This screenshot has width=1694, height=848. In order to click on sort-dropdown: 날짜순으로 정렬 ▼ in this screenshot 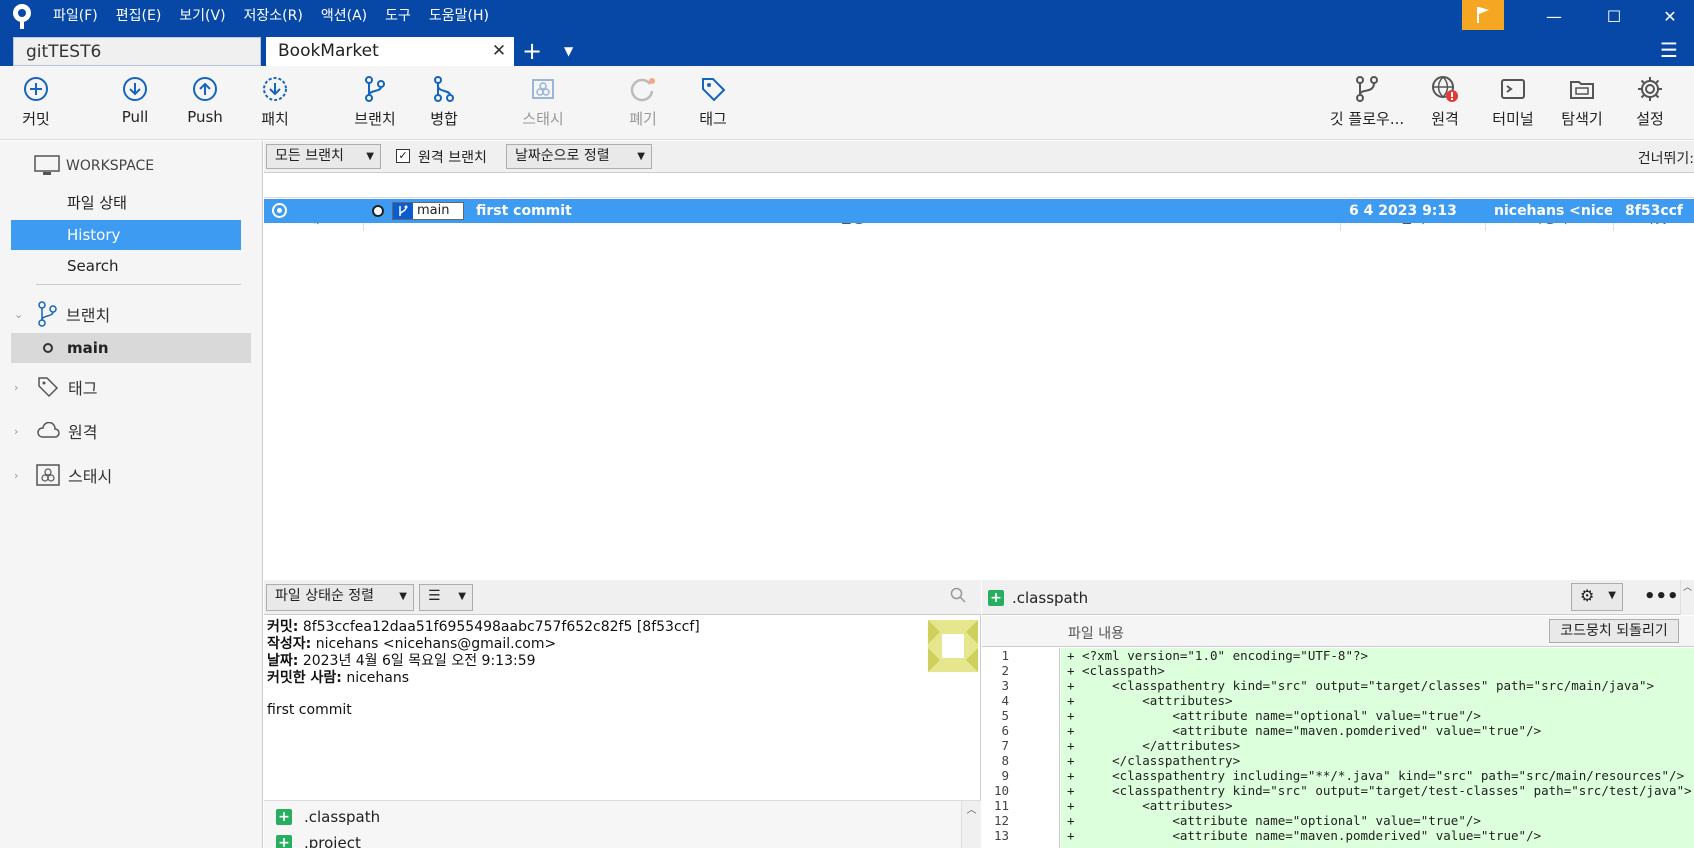, I will do `click(579, 156)`.